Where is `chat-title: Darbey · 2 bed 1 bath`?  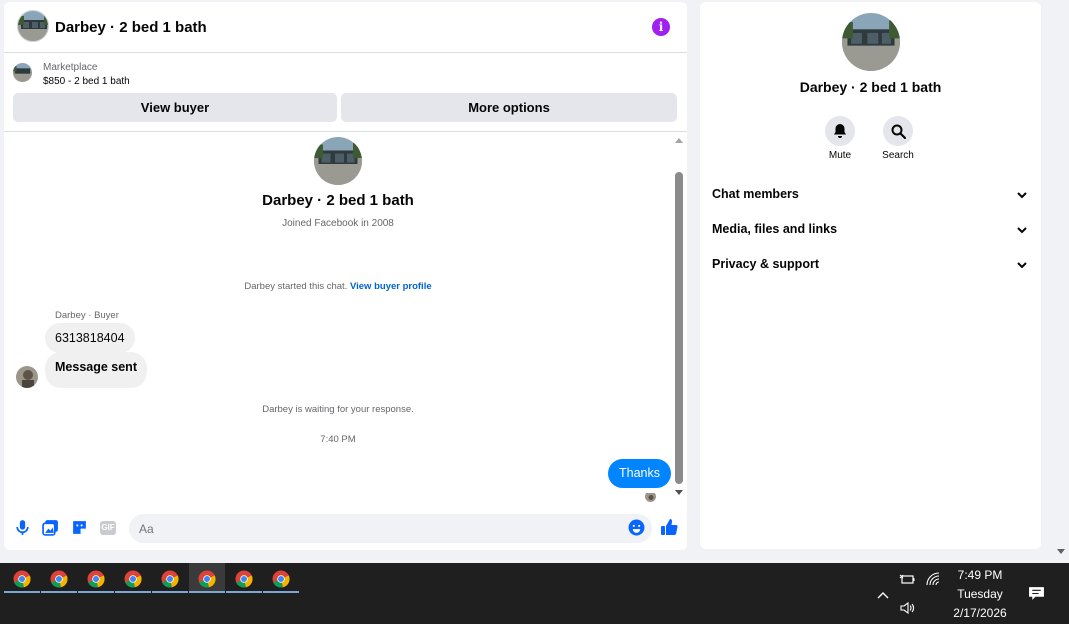
chat-title: Darbey · 2 bed 1 bath is located at coordinates (131, 27).